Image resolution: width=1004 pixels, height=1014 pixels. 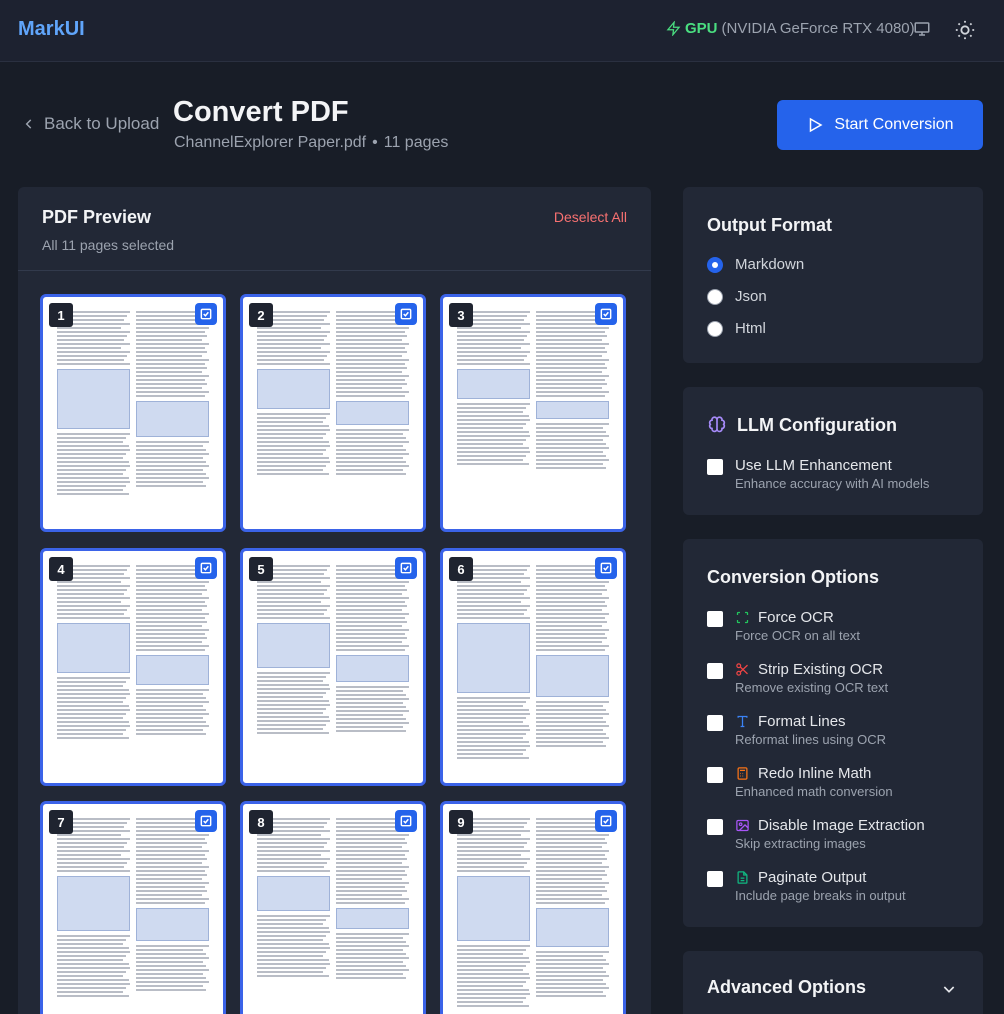 I want to click on page-thumbnail: 3, so click(x=533, y=413).